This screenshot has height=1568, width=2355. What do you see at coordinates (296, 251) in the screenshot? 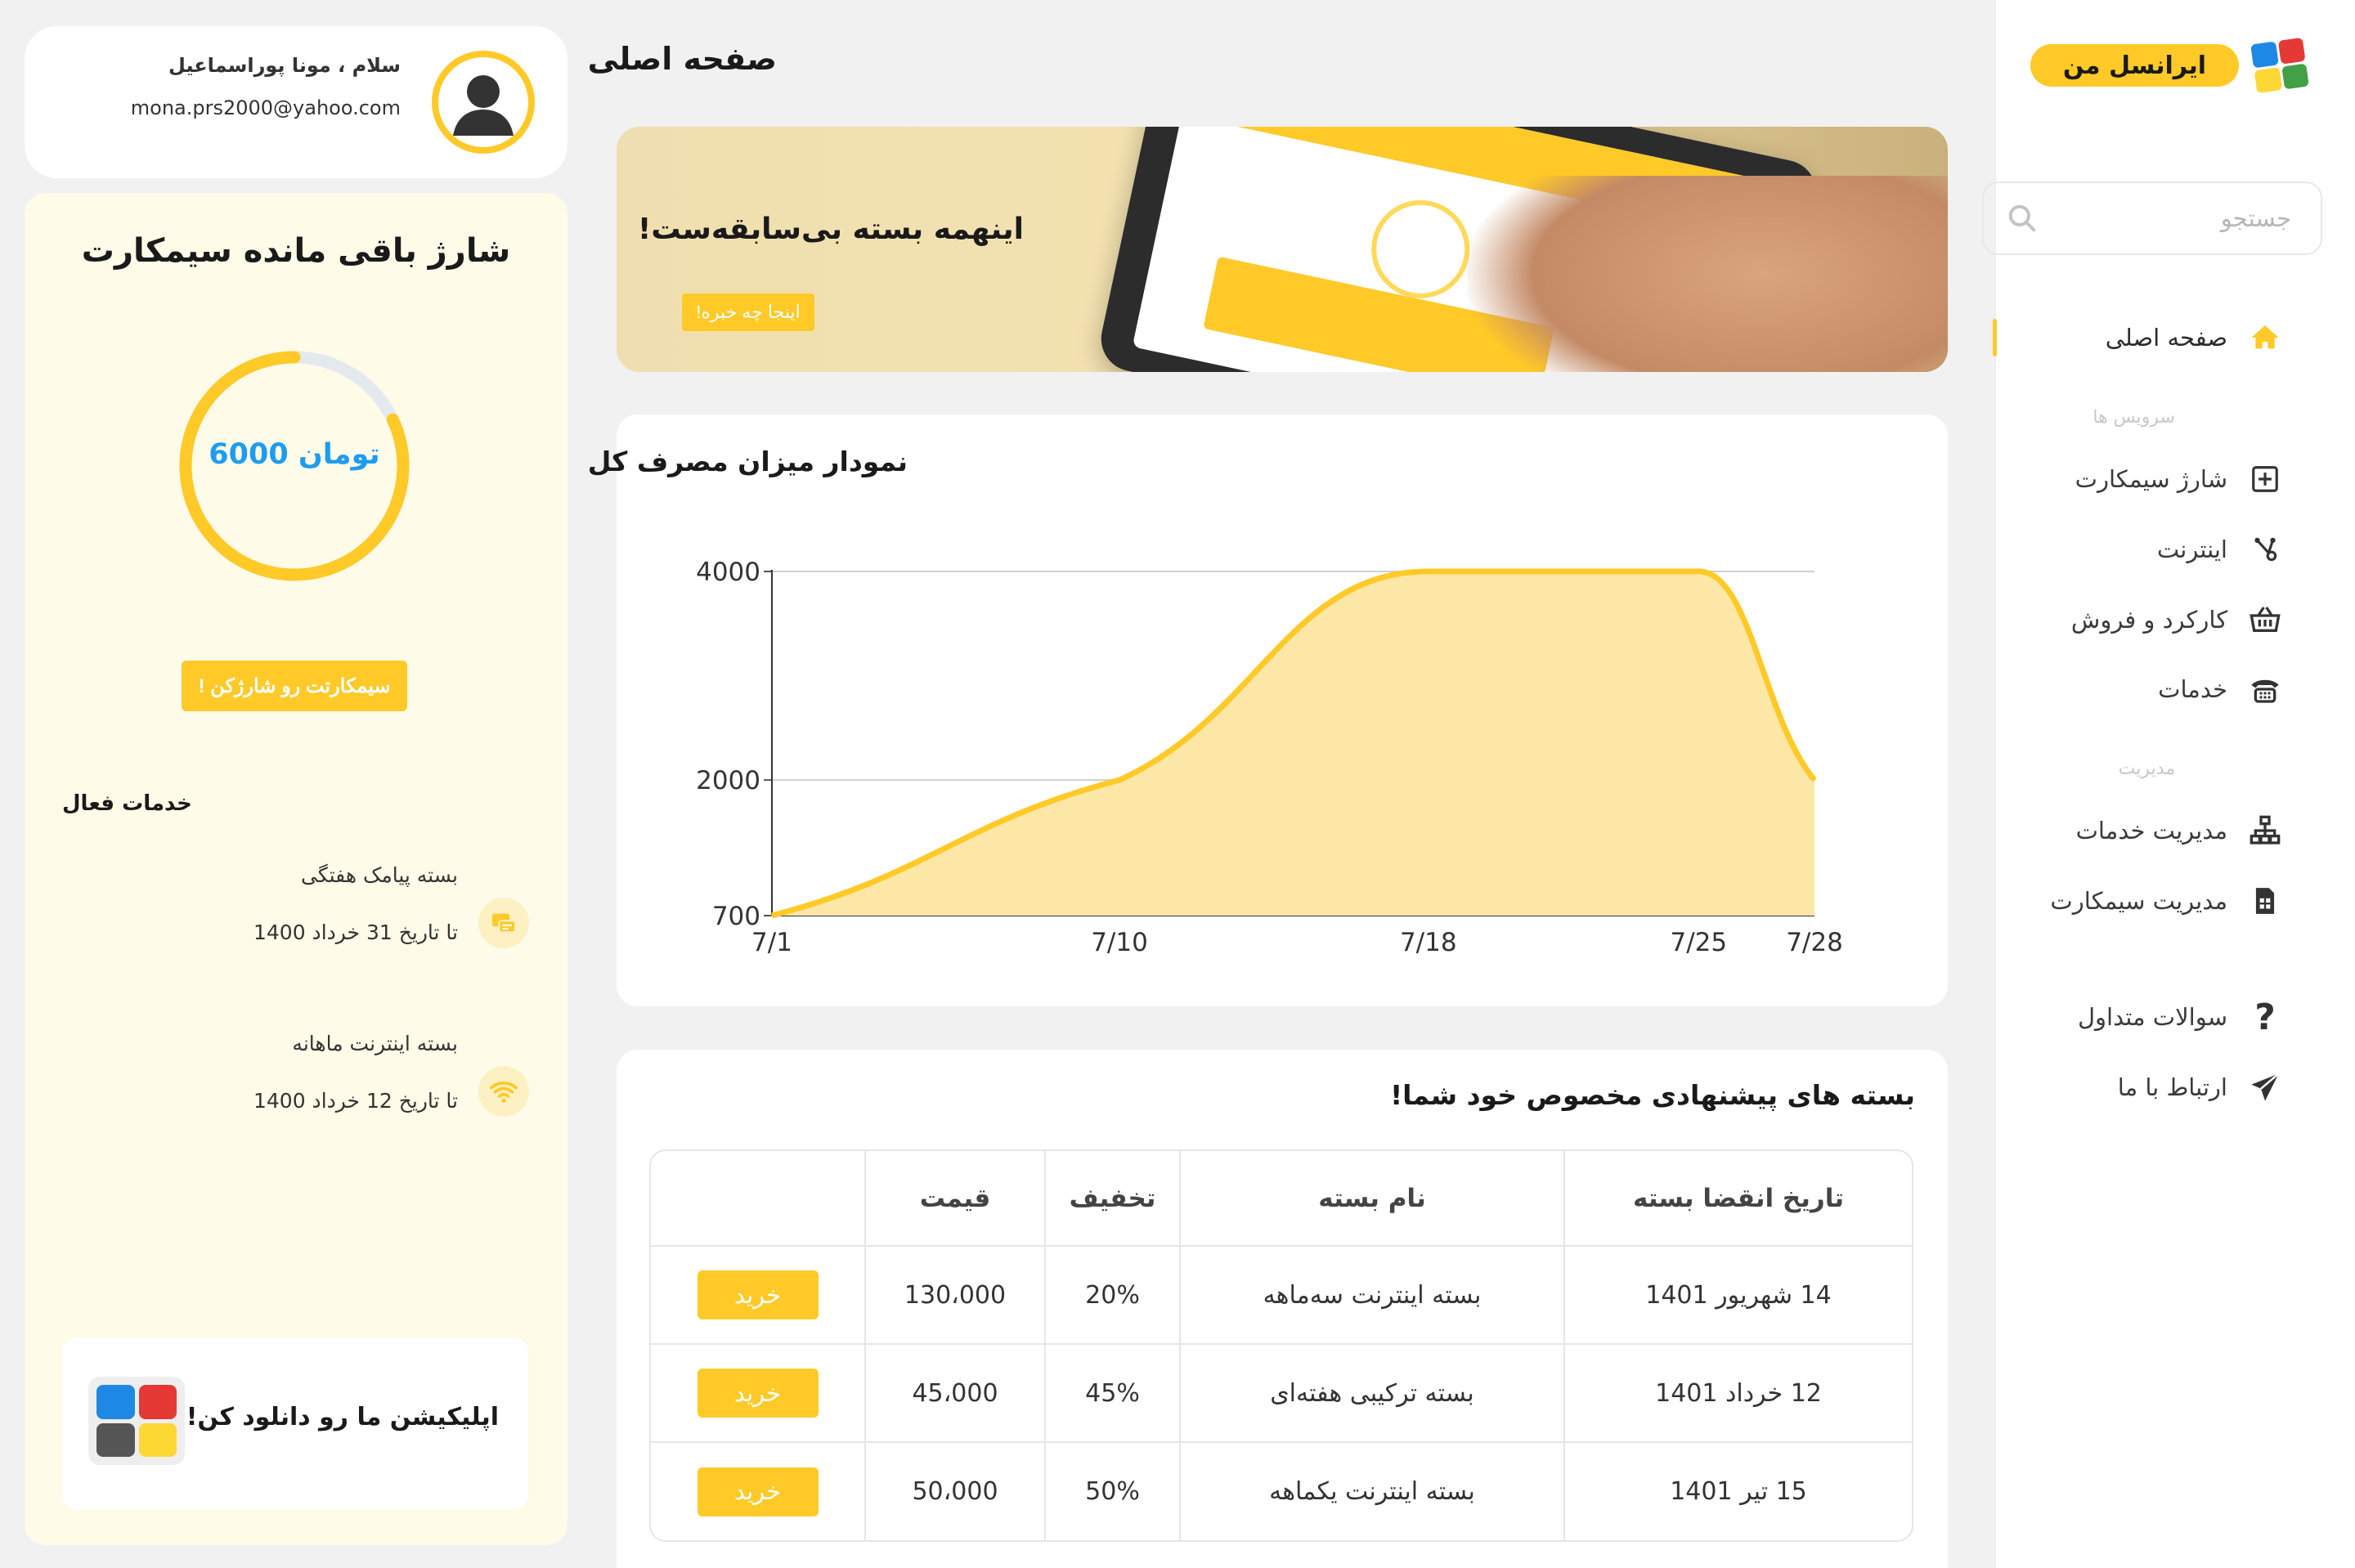
I see `charge-title: شارژ باقی مانده سیمکارت` at bounding box center [296, 251].